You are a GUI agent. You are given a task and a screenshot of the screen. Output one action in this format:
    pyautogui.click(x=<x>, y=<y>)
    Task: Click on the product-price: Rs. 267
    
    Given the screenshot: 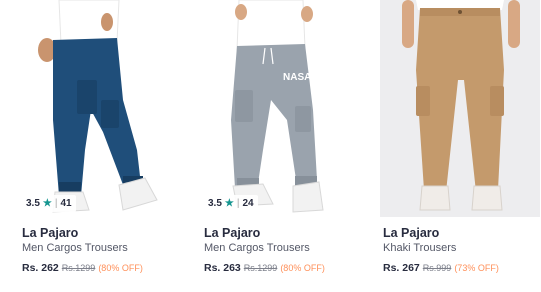 What is the action you would take?
    pyautogui.click(x=401, y=268)
    